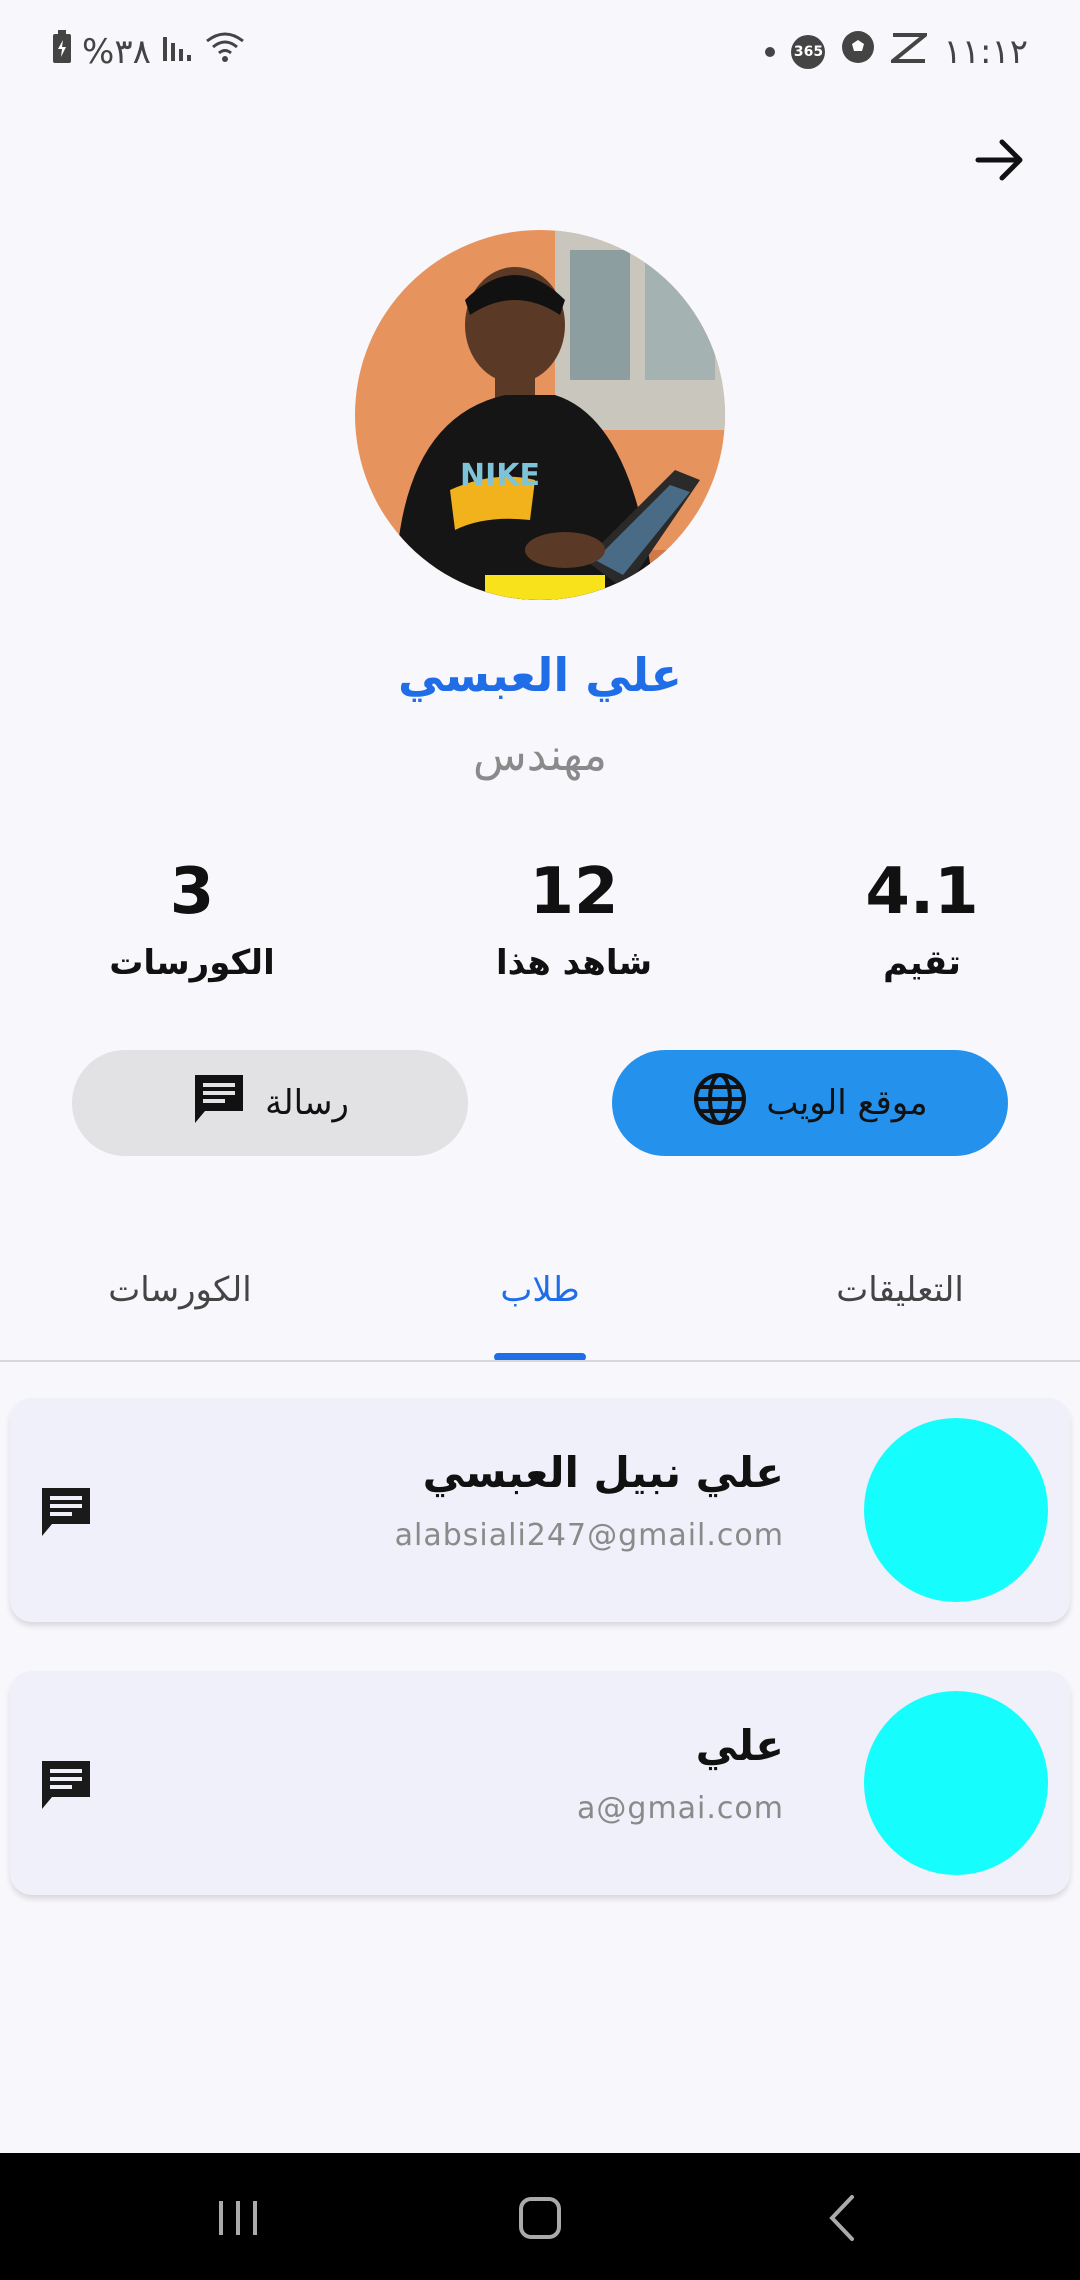  What do you see at coordinates (589, 1535) in the screenshot?
I see `student-email: alabsiali247@gmail.com` at bounding box center [589, 1535].